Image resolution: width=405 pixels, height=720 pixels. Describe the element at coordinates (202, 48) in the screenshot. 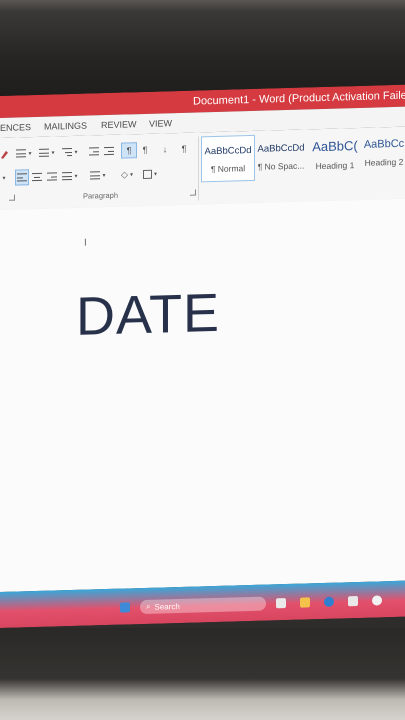

I see `monitor-bezel-top` at that location.